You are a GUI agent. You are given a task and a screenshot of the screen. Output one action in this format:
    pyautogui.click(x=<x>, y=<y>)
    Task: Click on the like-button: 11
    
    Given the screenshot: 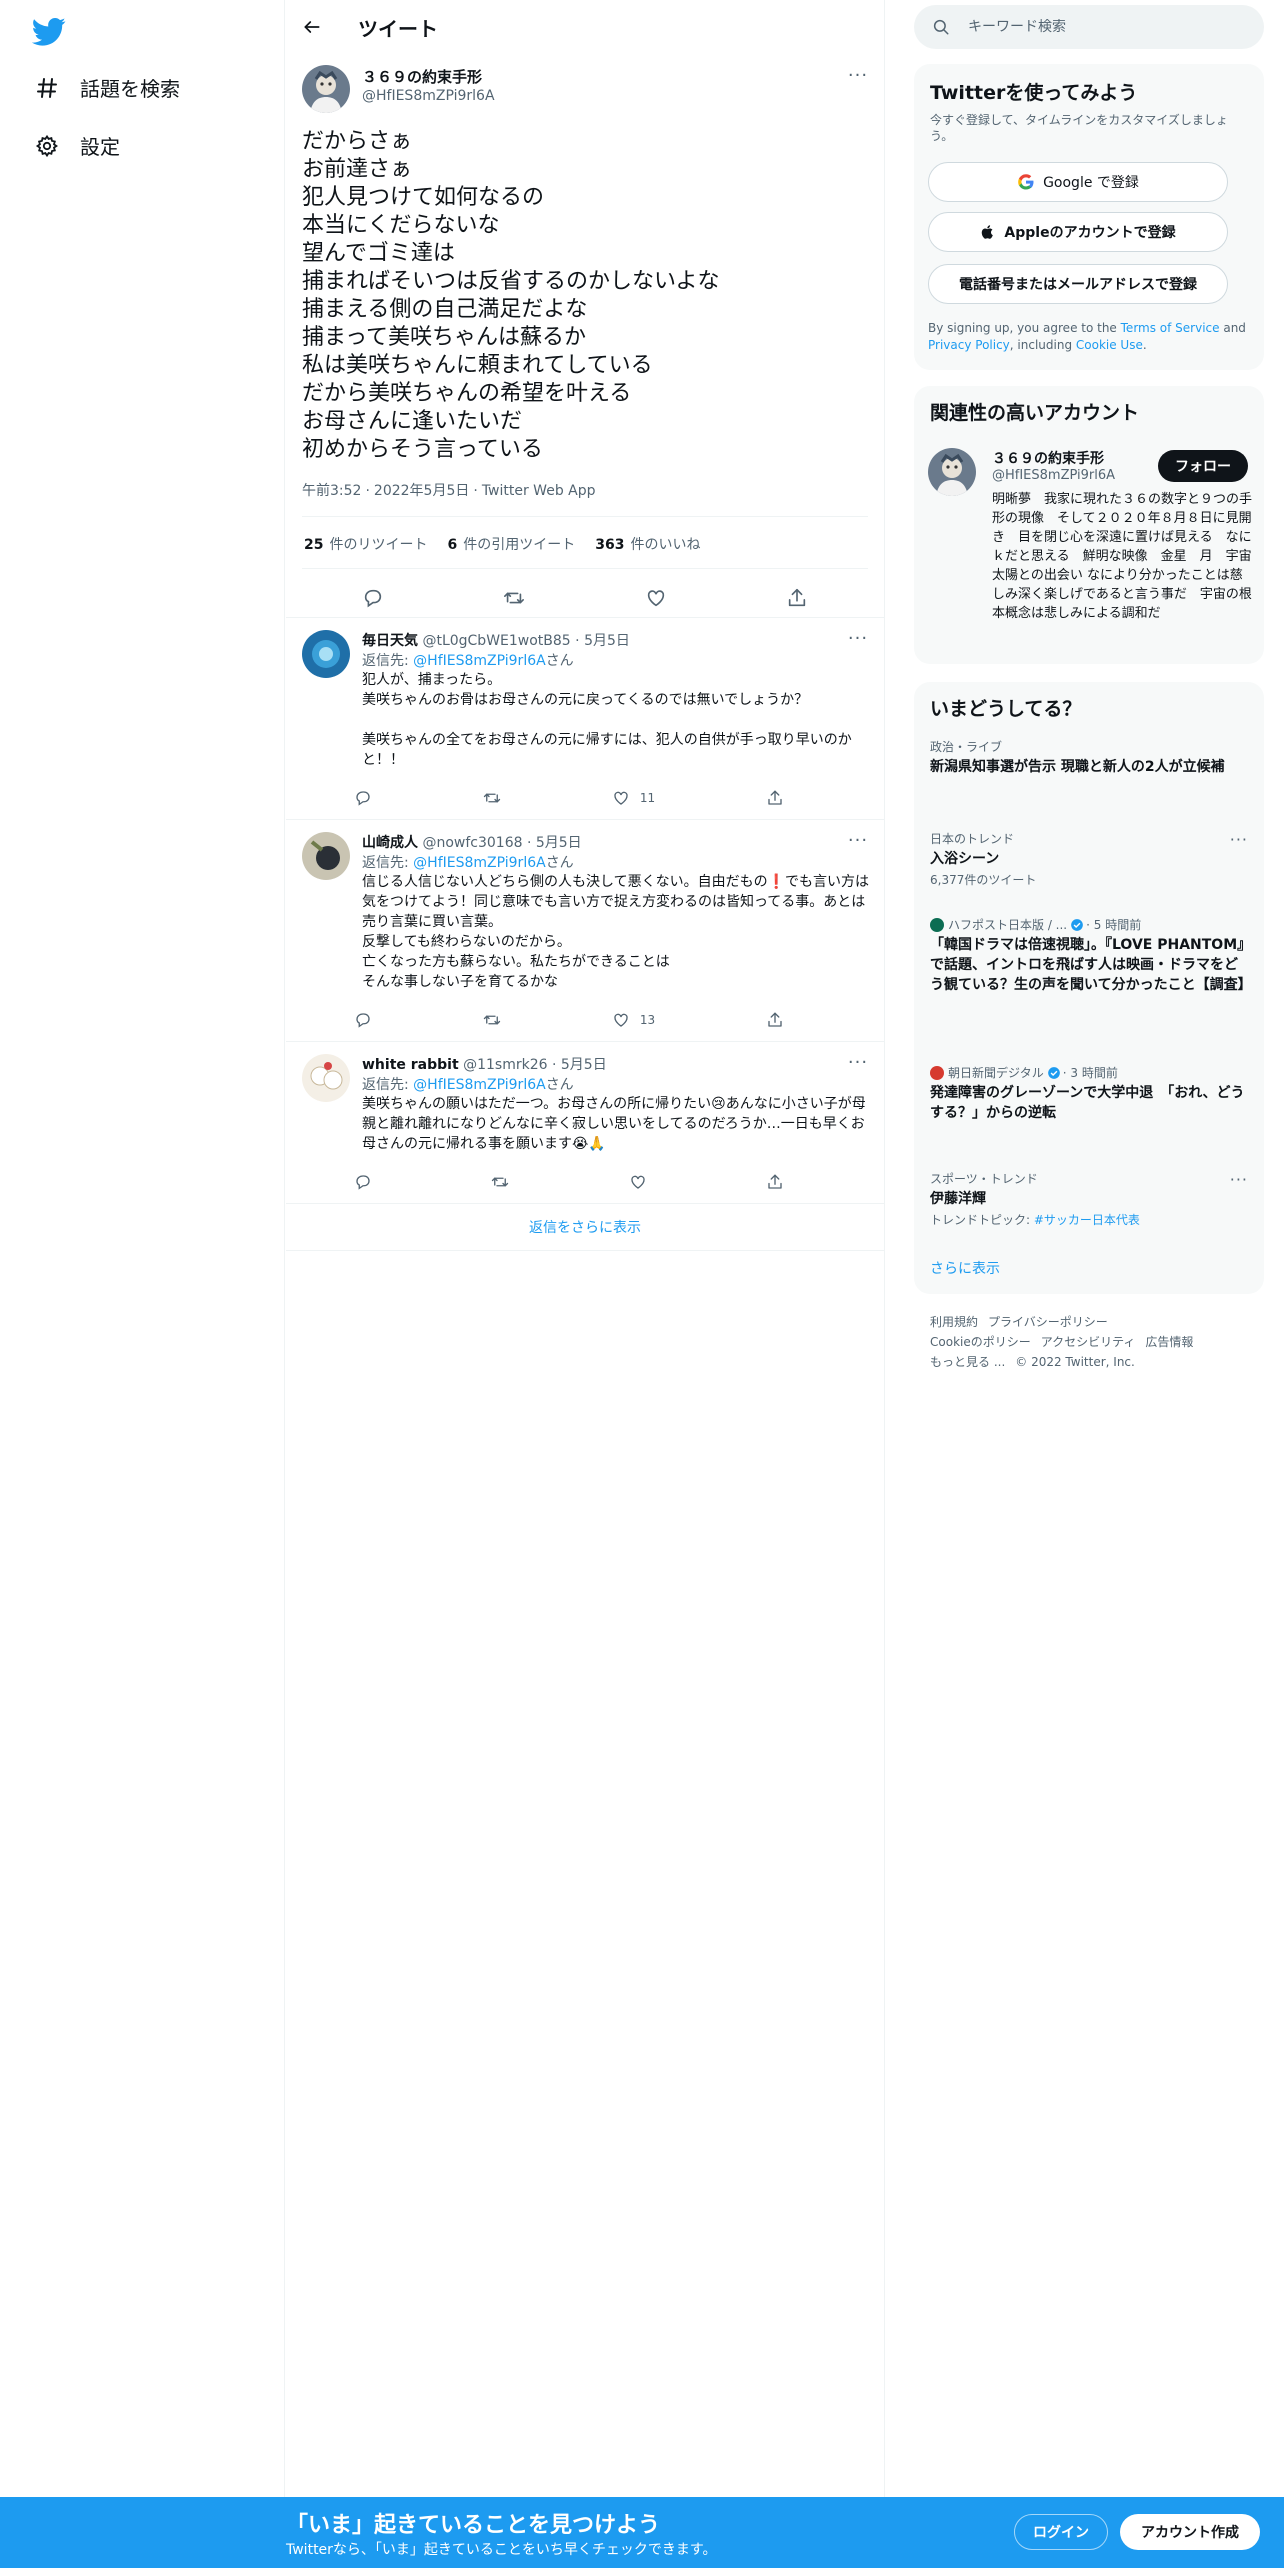 What is the action you would take?
    pyautogui.click(x=633, y=798)
    